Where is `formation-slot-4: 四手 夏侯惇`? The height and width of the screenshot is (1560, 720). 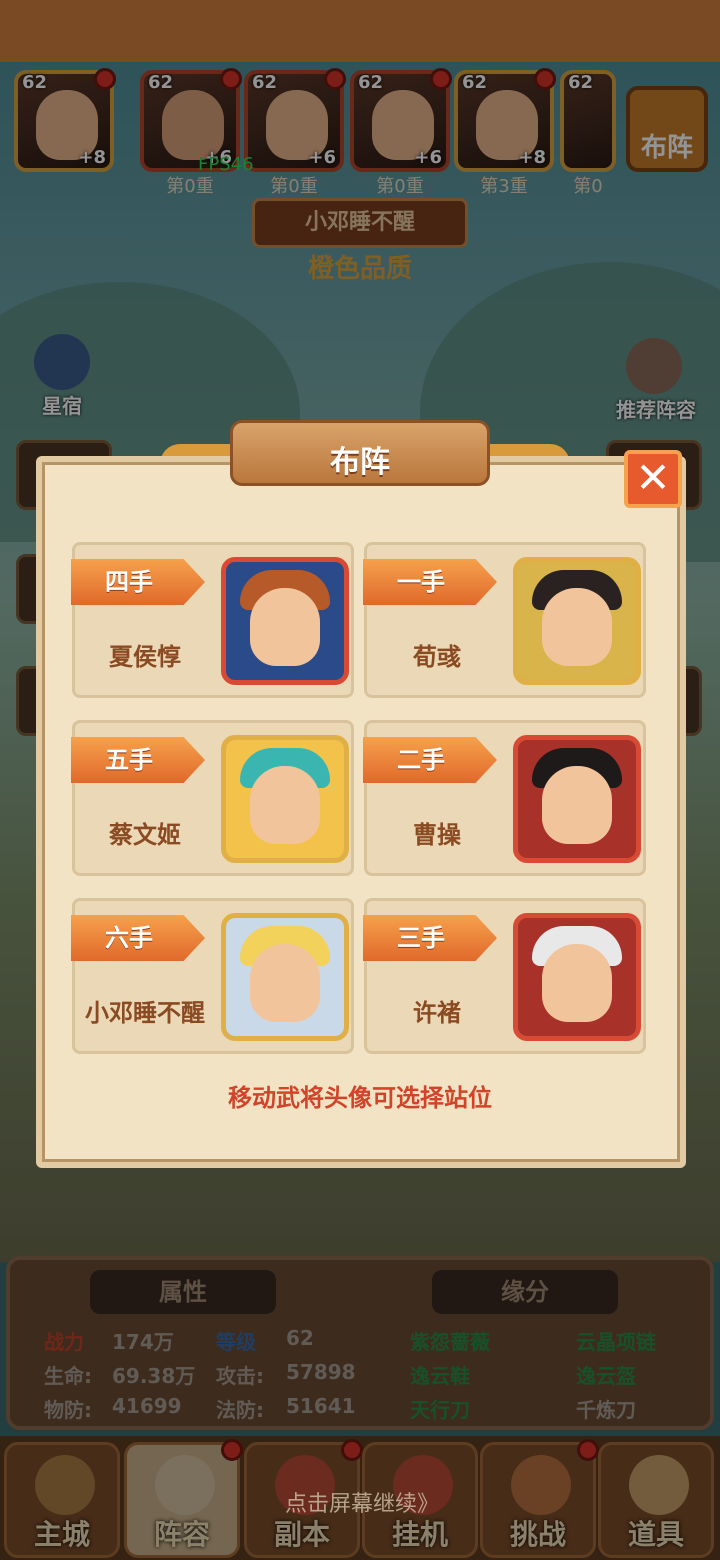
formation-slot-4: 四手 夏侯惇 is located at coordinates (212, 620).